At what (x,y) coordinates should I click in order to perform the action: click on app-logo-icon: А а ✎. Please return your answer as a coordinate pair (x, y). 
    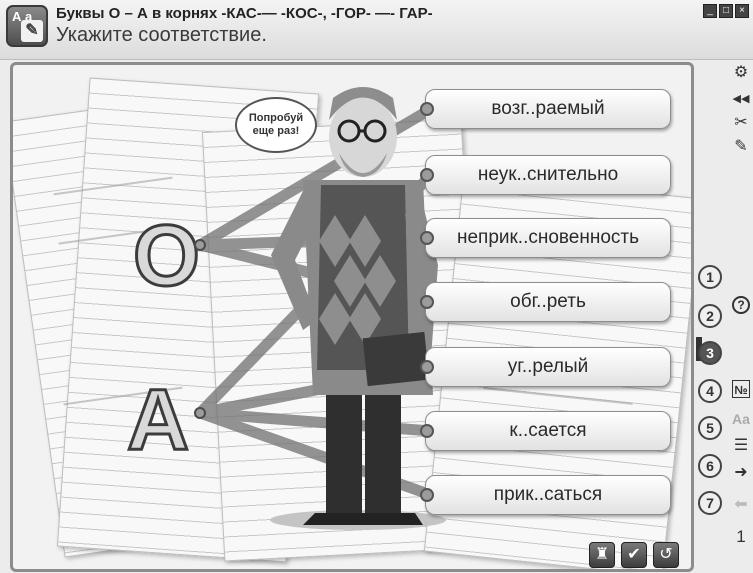
    Looking at the image, I should click on (27, 26).